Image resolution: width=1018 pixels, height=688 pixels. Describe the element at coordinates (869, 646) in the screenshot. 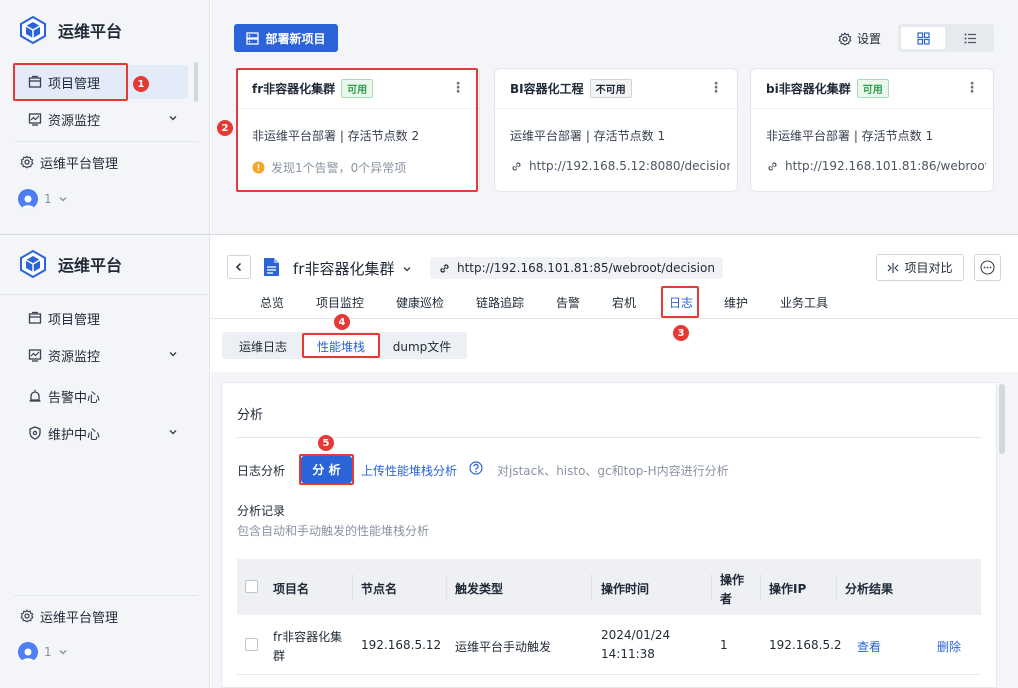

I see `view-result-link: 查看` at that location.